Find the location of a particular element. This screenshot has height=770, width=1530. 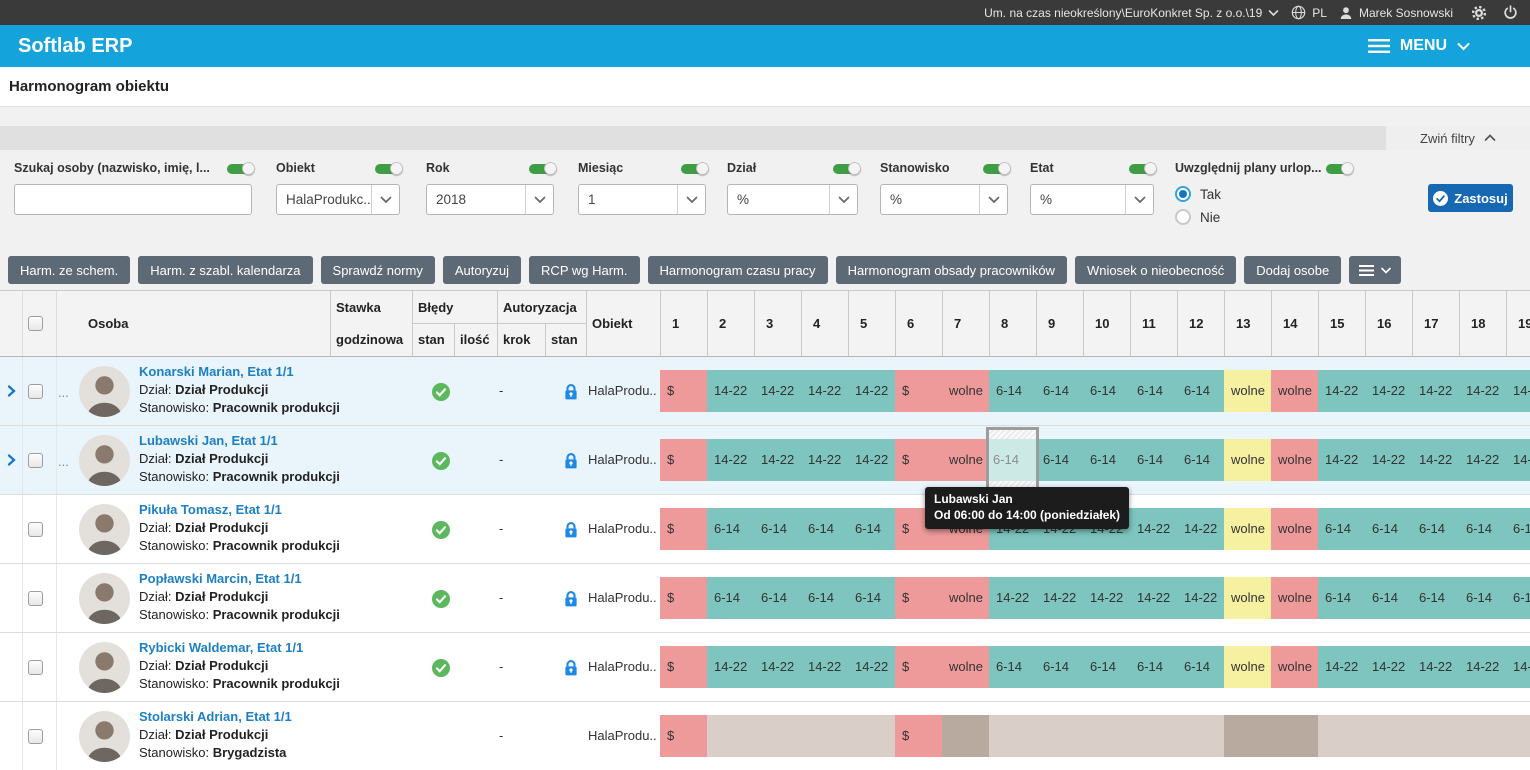

user-menu: Marek Sosnowski is located at coordinates (1396, 13).